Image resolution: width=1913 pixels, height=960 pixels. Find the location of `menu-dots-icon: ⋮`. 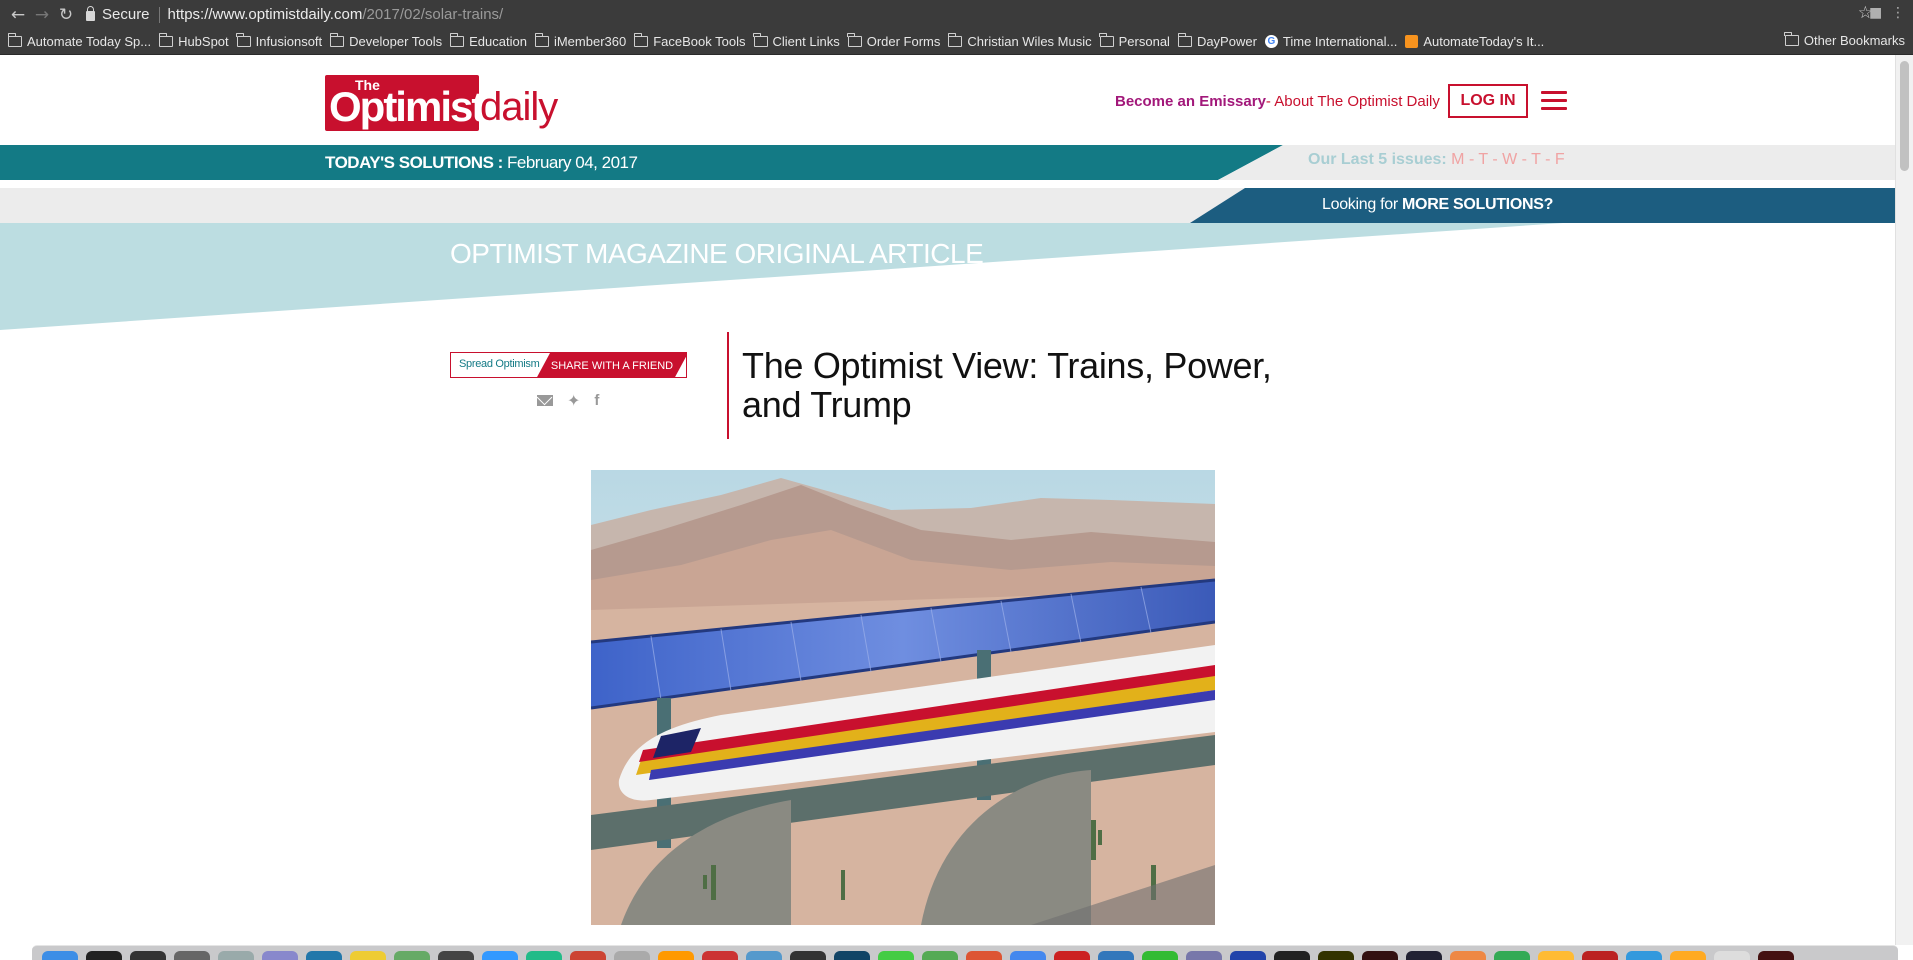

menu-dots-icon: ⋮ is located at coordinates (1899, 13).